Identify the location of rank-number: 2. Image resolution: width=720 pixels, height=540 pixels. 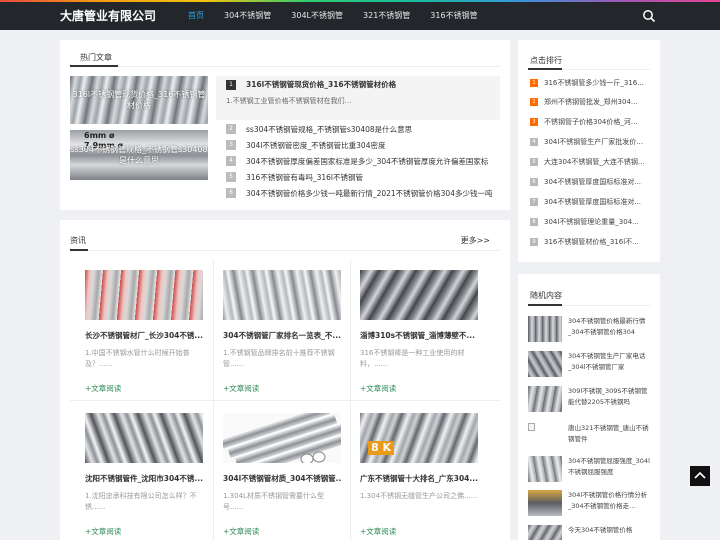
(231, 129).